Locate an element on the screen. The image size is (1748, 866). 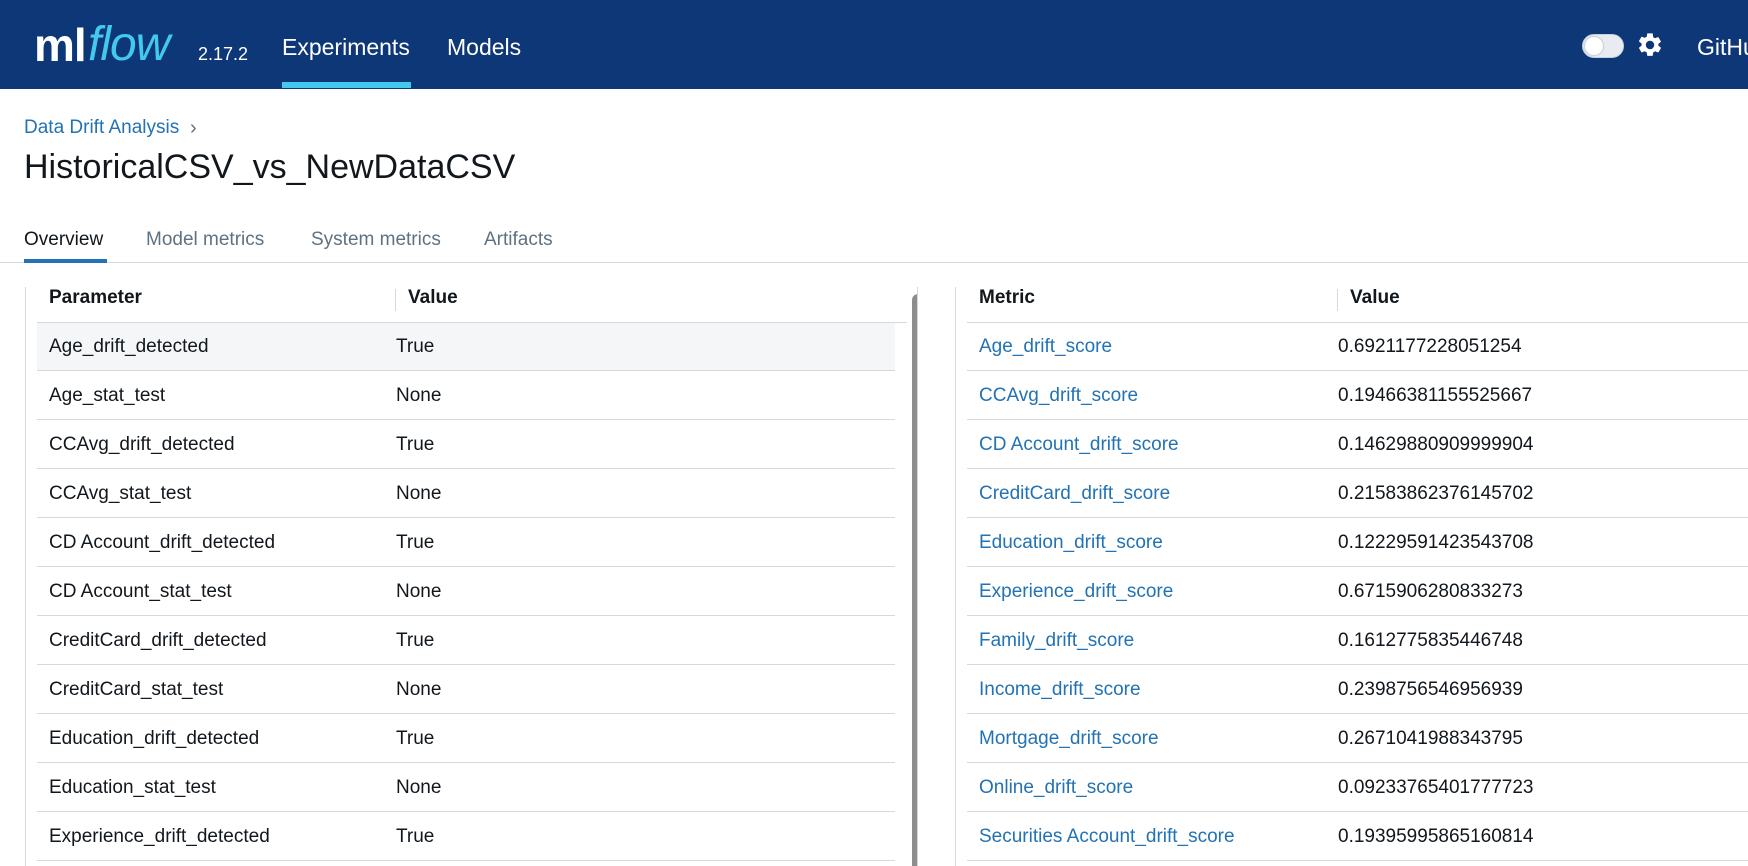
tab-system-metrics: System metrics is located at coordinates (376, 240).